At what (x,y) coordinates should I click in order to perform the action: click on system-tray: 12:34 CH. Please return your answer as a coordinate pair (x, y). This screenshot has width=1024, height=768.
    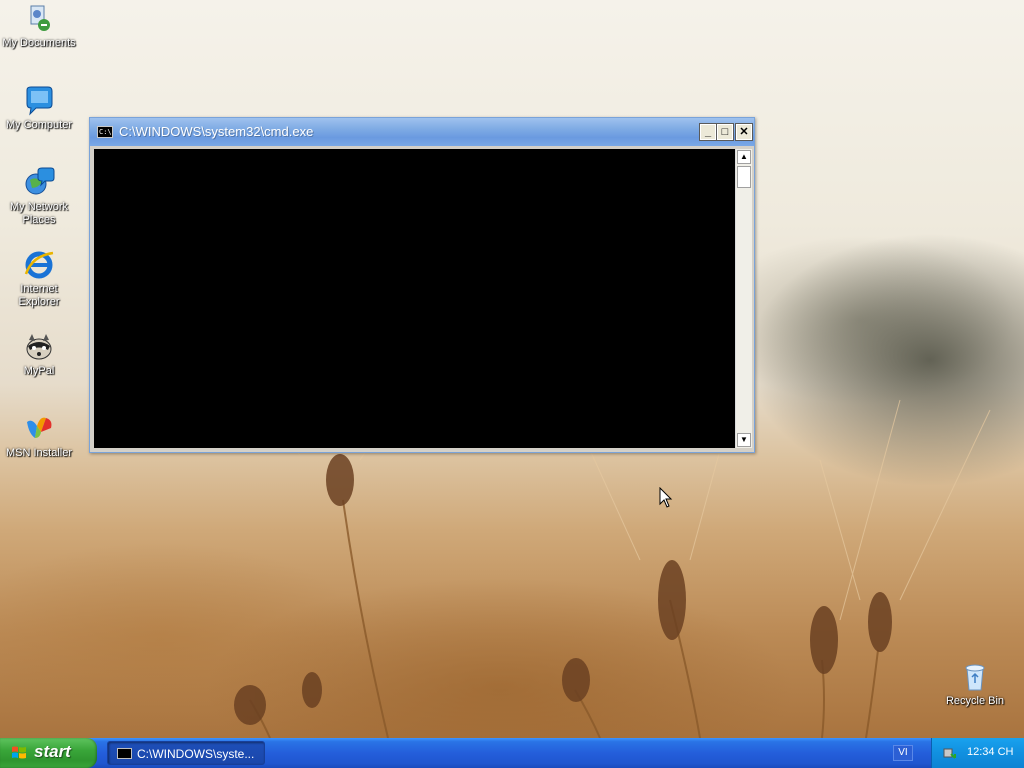
    Looking at the image, I should click on (977, 753).